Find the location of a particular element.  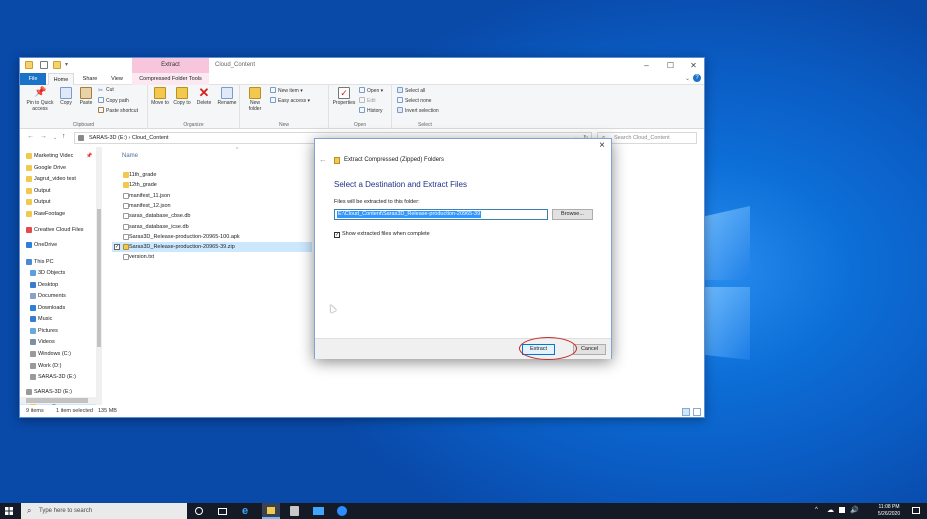

select-none-button: Select none is located at coordinates (414, 100).